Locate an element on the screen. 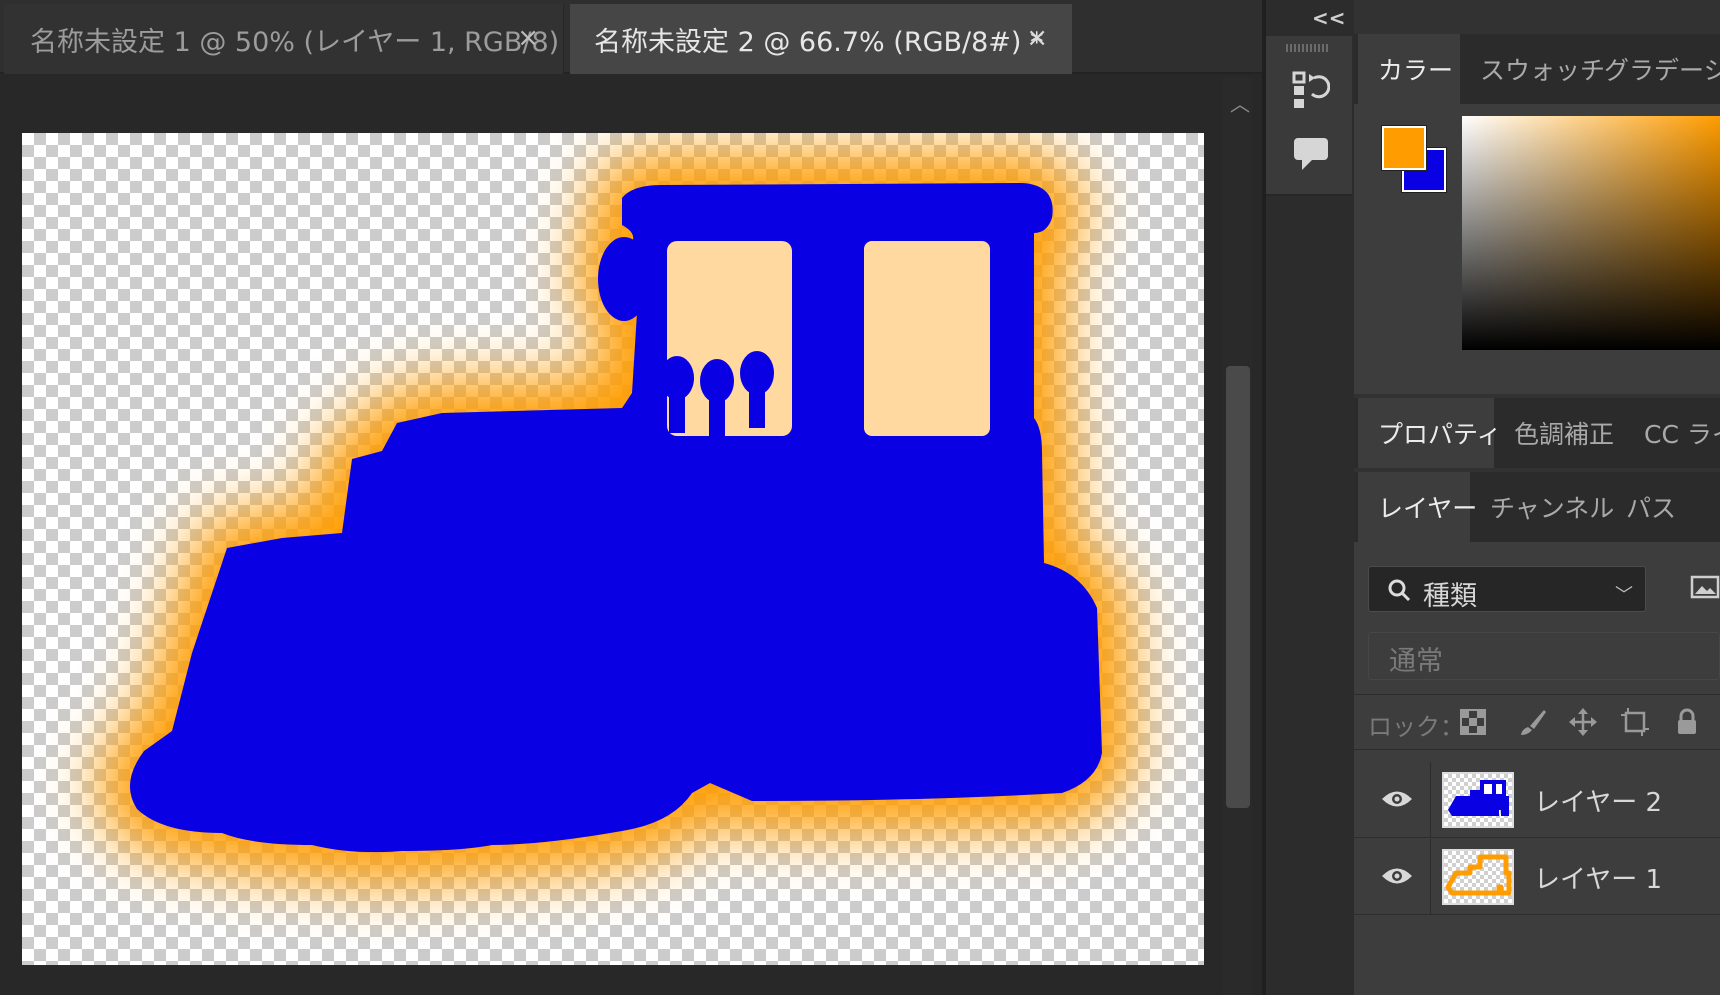  lock-row: ロック： is located at coordinates (1537, 722).